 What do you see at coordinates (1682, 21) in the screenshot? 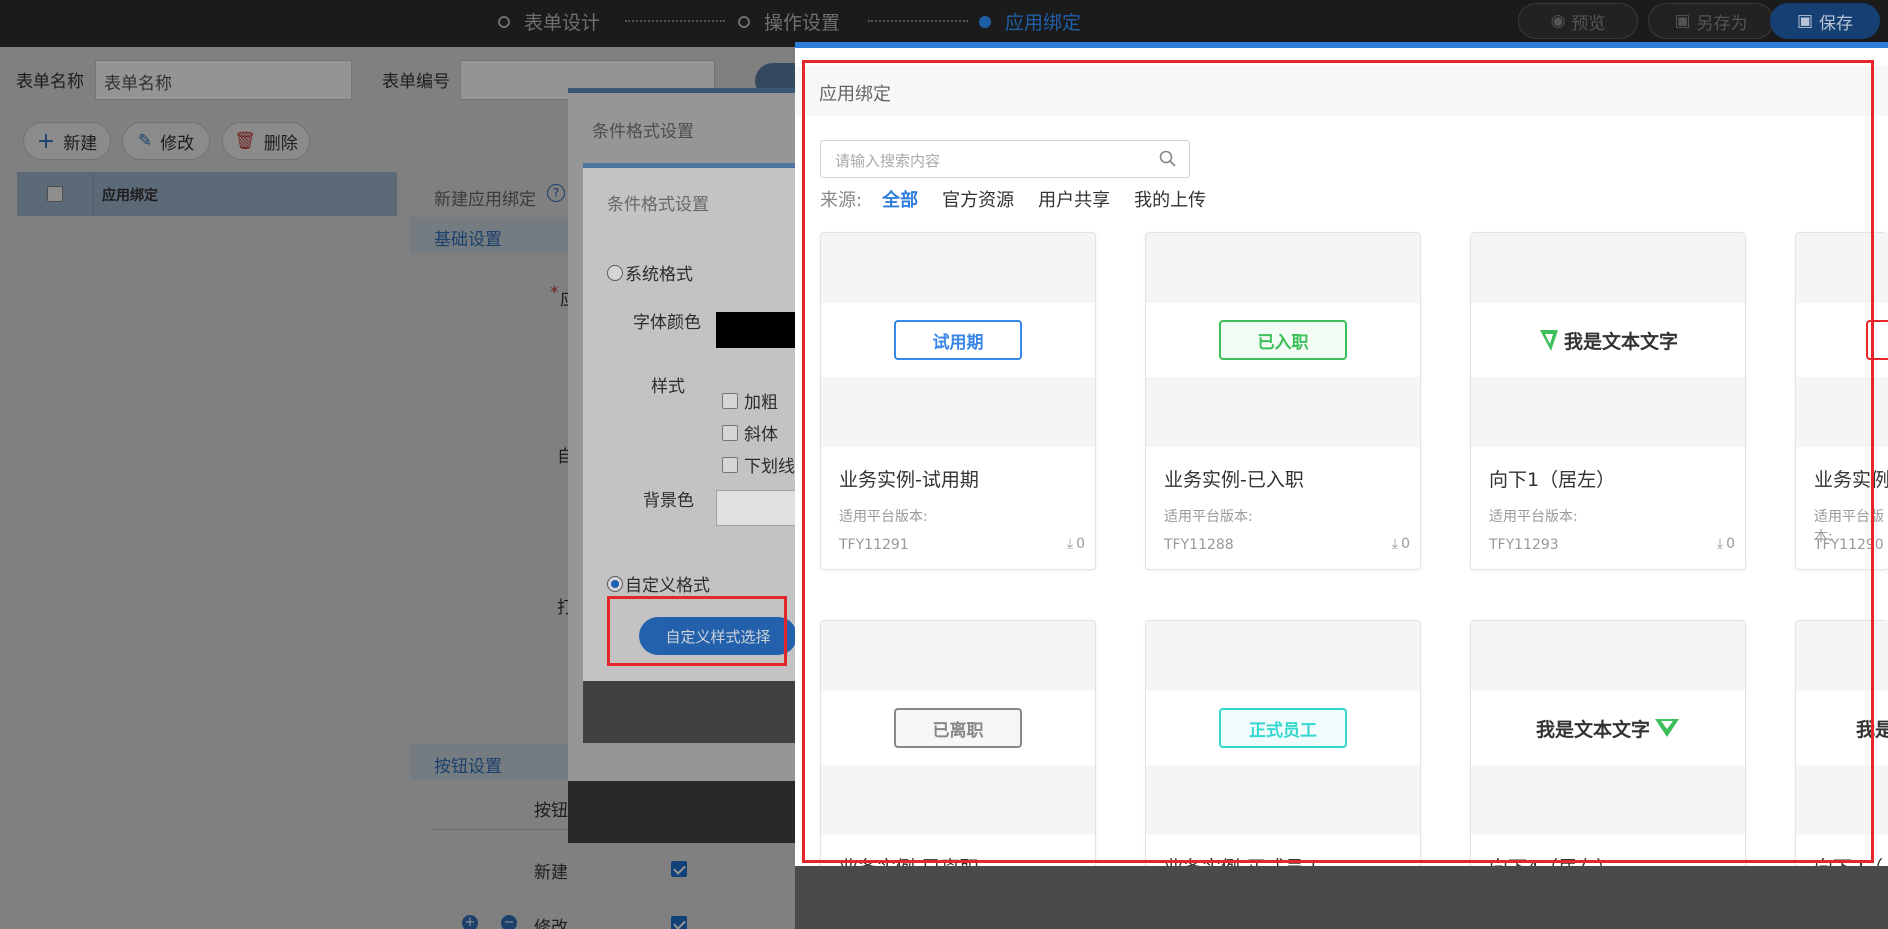
I see `save-as-icon: ▣` at bounding box center [1682, 21].